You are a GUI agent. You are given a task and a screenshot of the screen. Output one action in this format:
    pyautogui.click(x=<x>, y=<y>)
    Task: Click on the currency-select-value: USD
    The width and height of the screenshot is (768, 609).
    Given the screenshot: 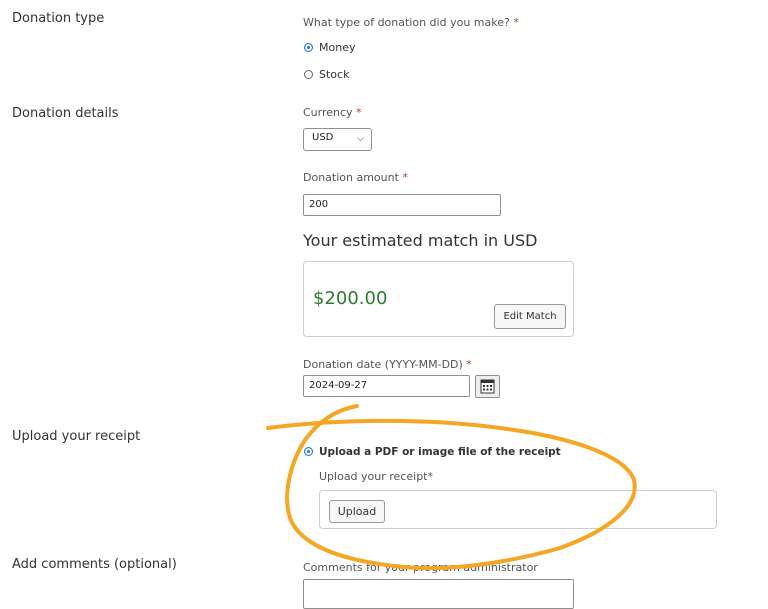 What is the action you would take?
    pyautogui.click(x=323, y=137)
    